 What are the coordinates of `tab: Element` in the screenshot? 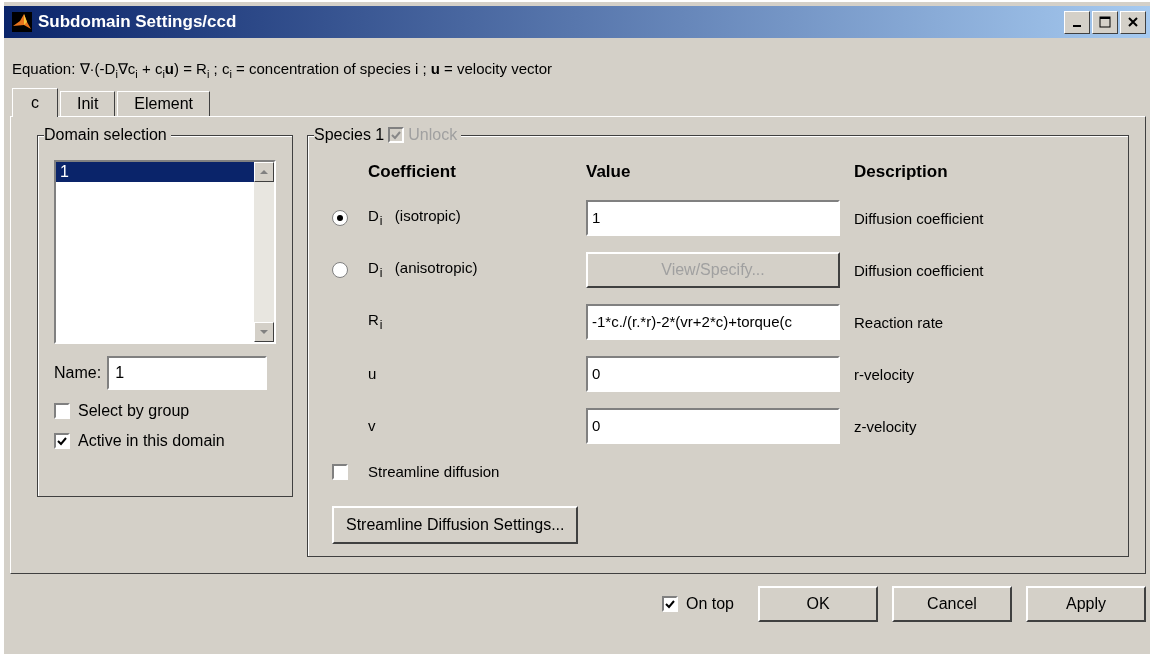 It's located at (164, 103).